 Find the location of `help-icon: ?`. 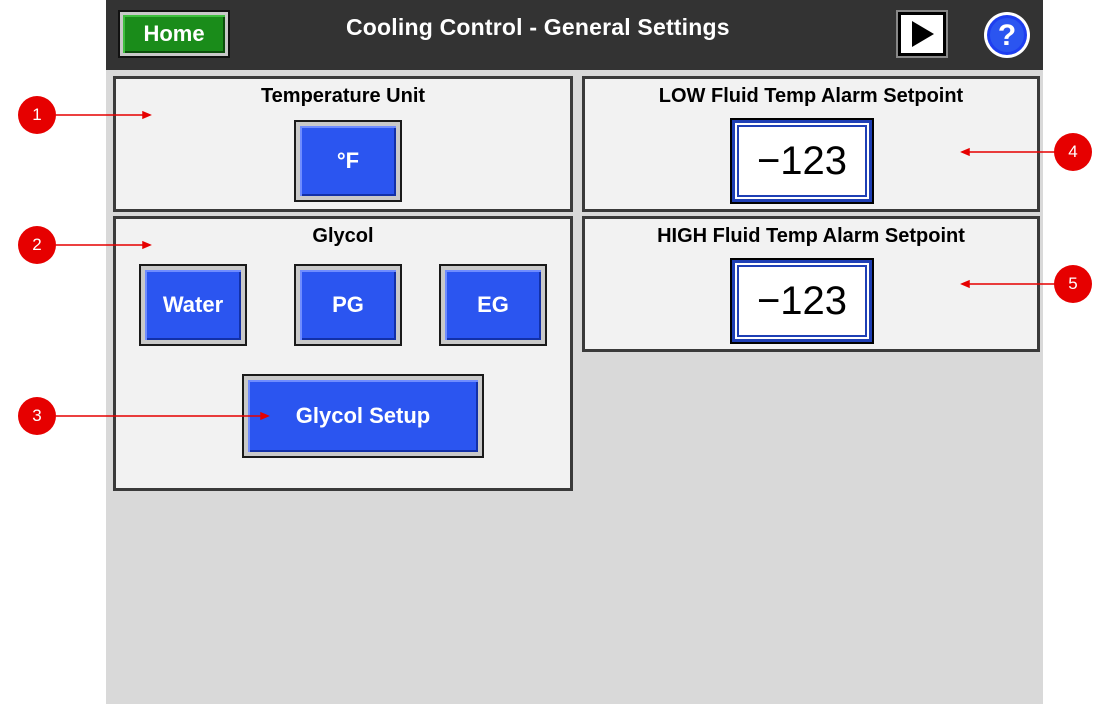

help-icon: ? is located at coordinates (1007, 35).